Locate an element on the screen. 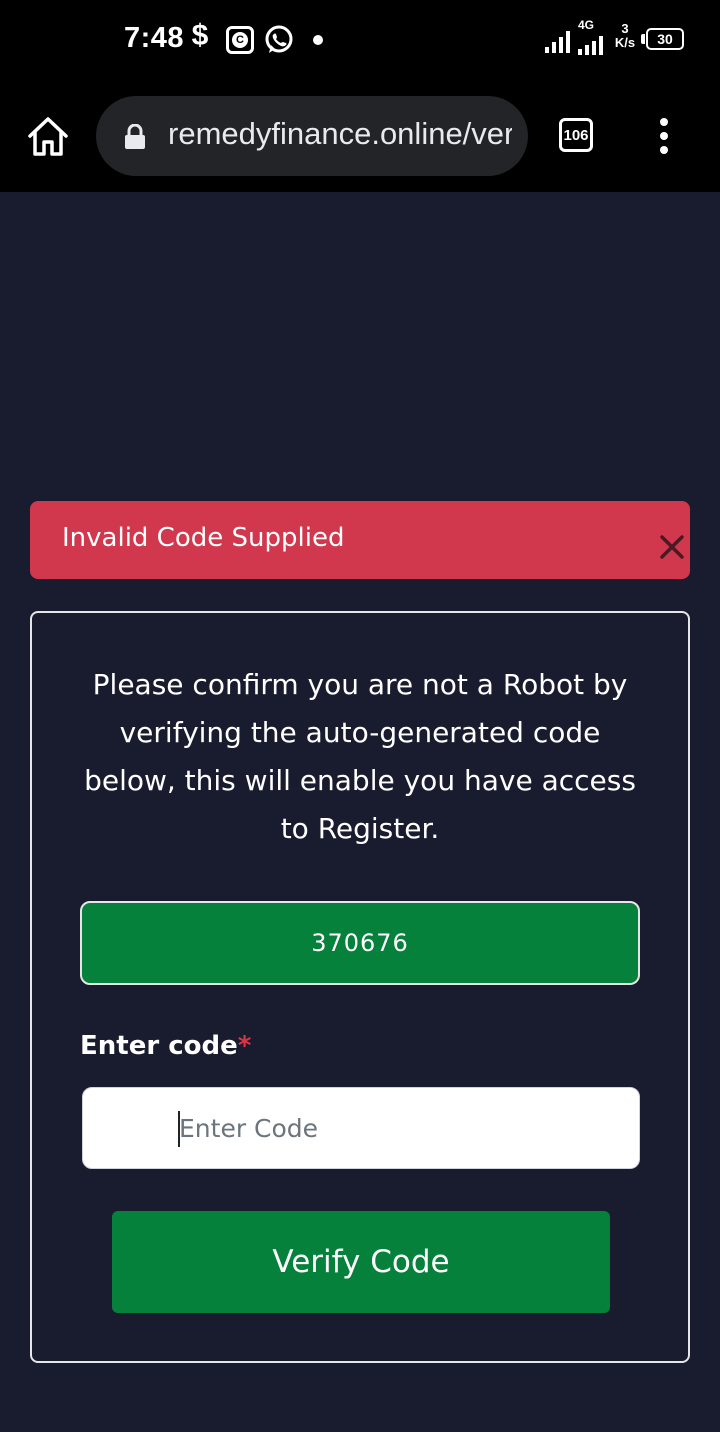 This screenshot has width=720, height=1432. battery-icon: 30 is located at coordinates (665, 39).